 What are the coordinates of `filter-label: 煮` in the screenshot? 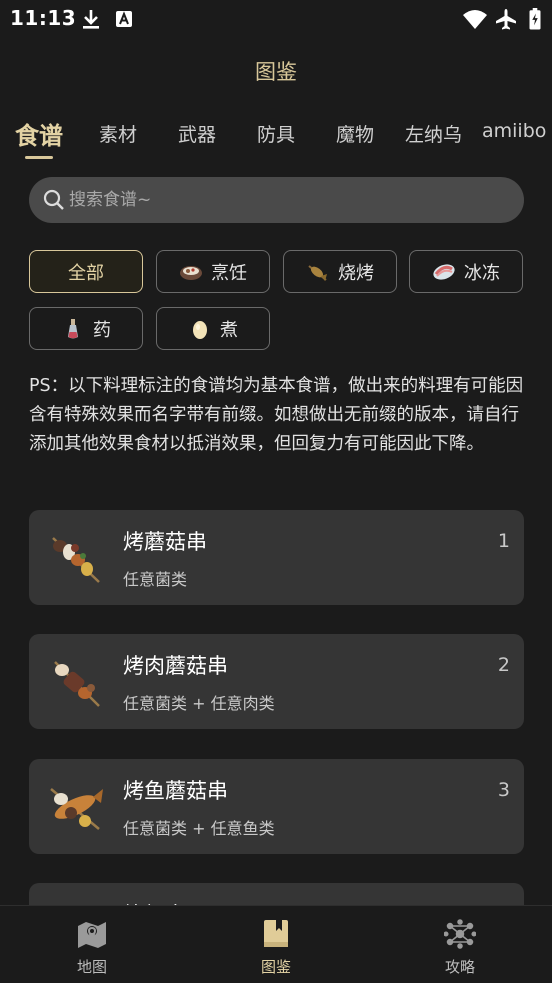 It's located at (229, 330).